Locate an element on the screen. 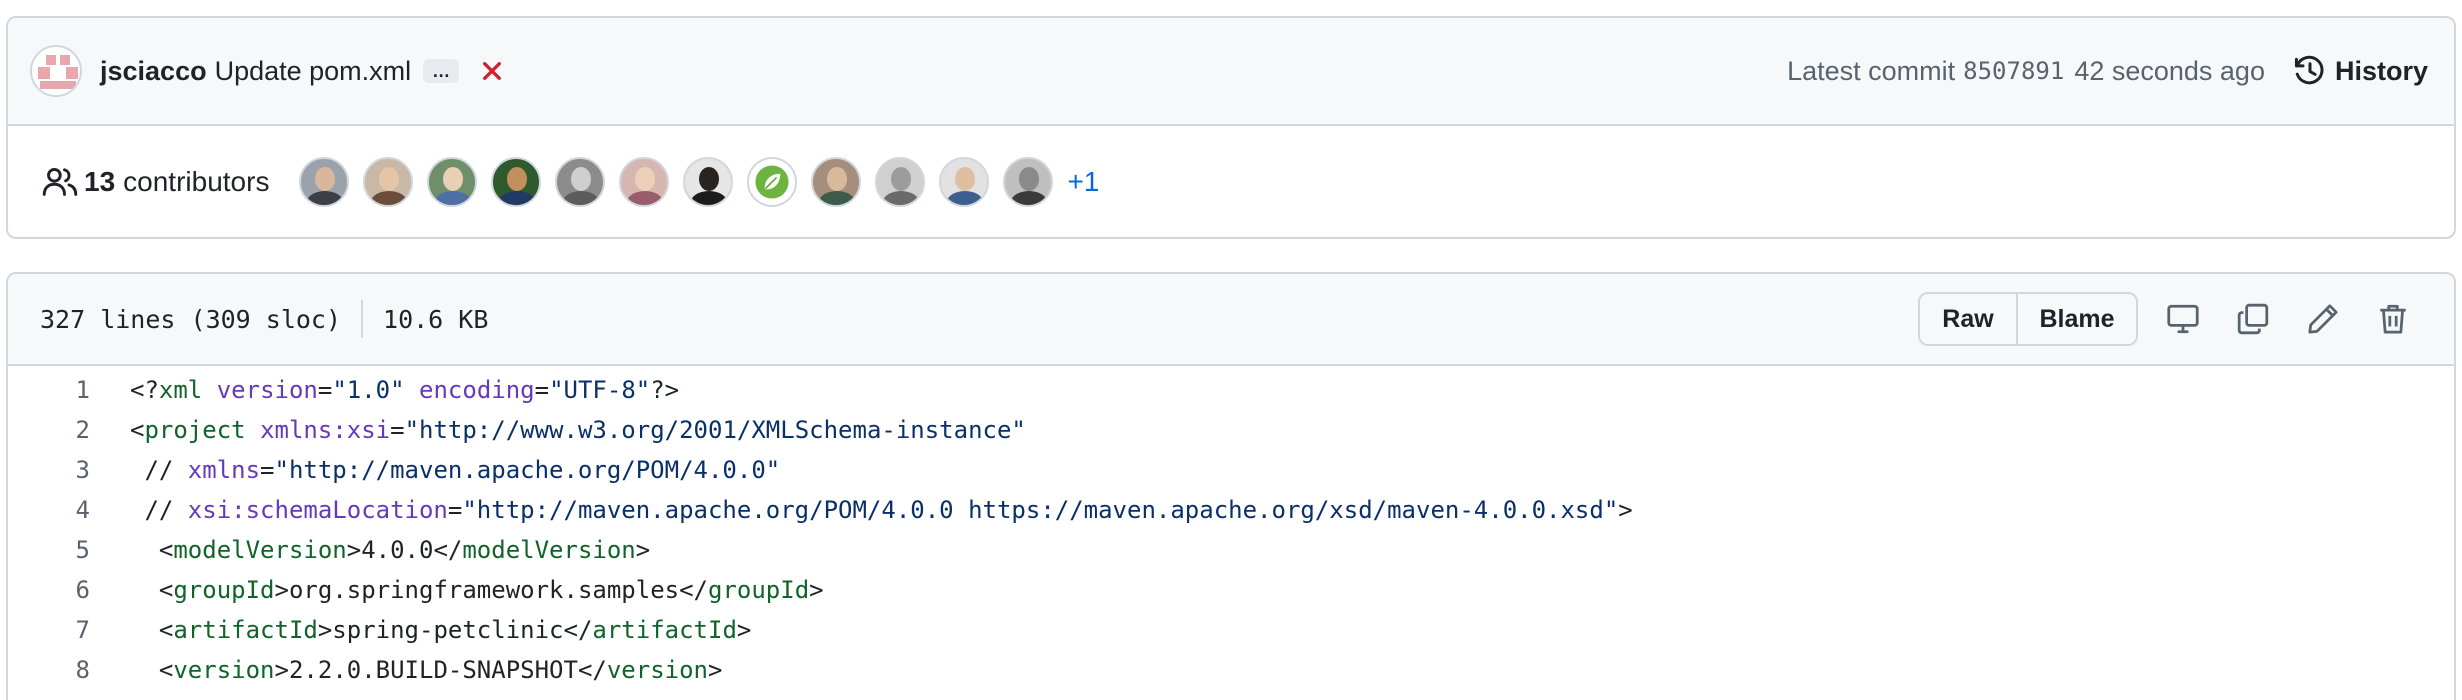 This screenshot has height=700, width=2462. copy-button is located at coordinates (2253, 319).